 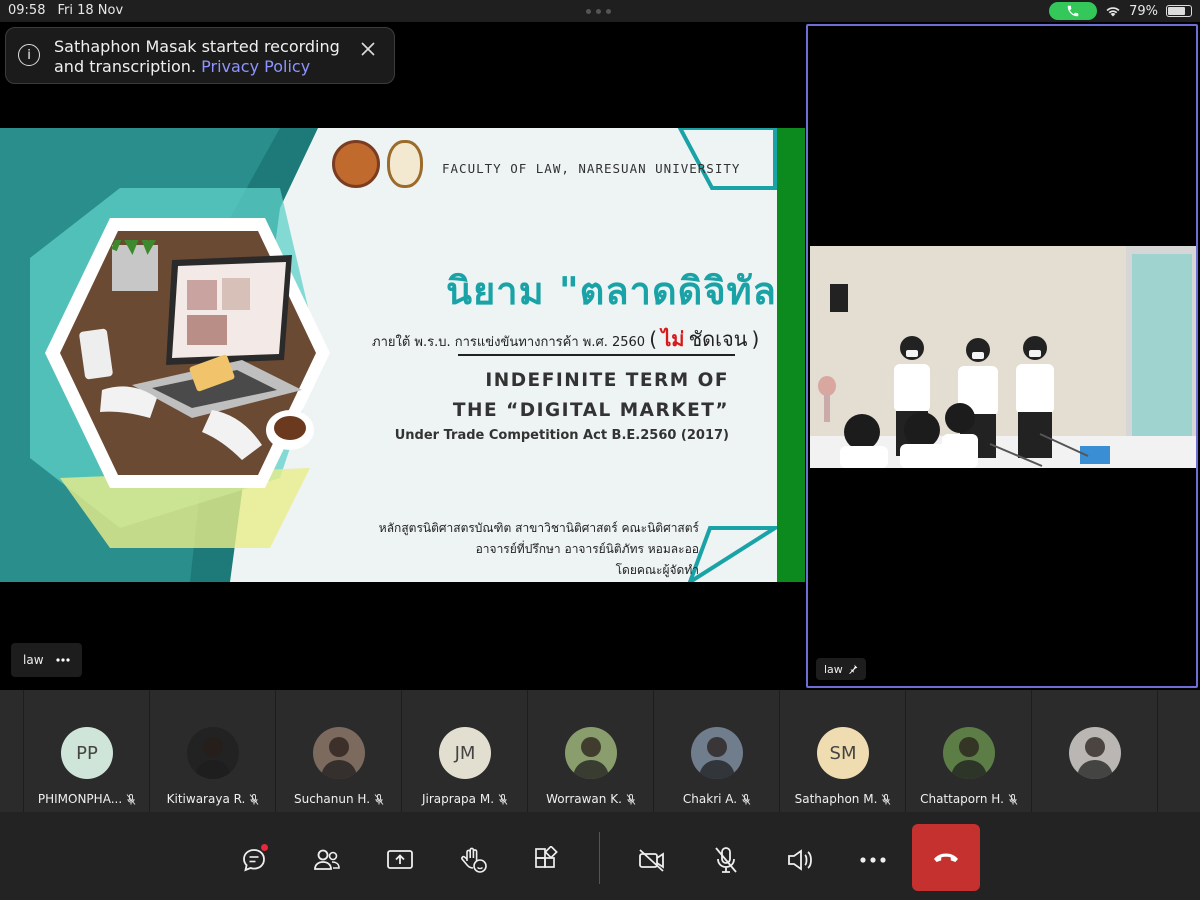 I want to click on speaker-icon, so click(x=800, y=860).